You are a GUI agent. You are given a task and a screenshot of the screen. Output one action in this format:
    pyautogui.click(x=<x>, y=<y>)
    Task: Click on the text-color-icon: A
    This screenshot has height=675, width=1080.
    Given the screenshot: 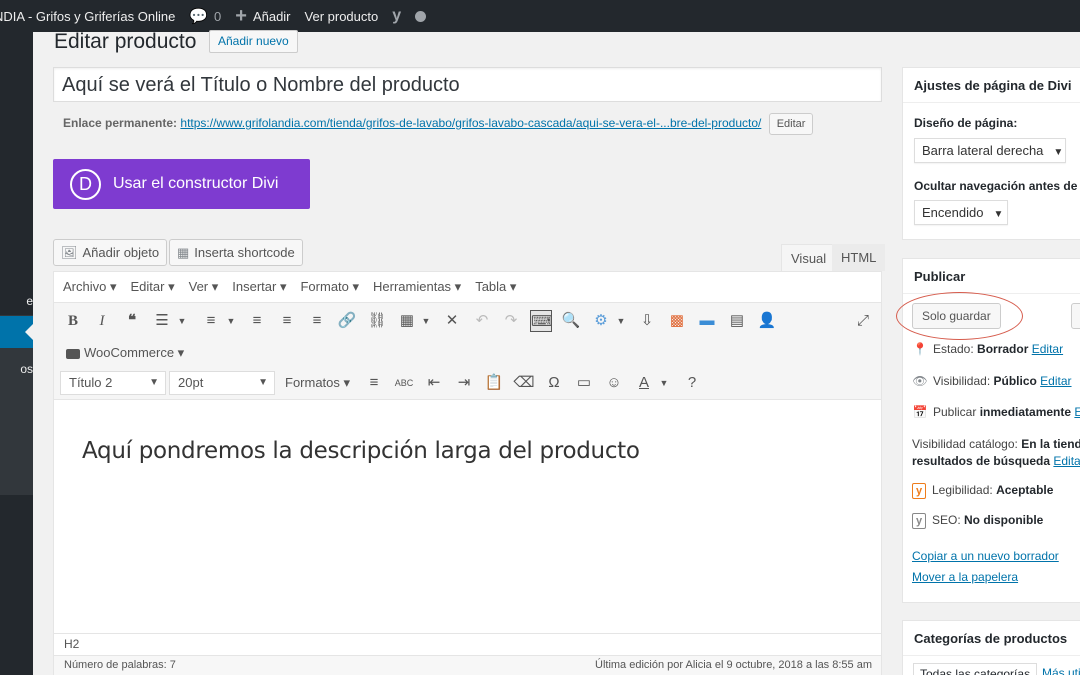 What is the action you would take?
    pyautogui.click(x=644, y=383)
    